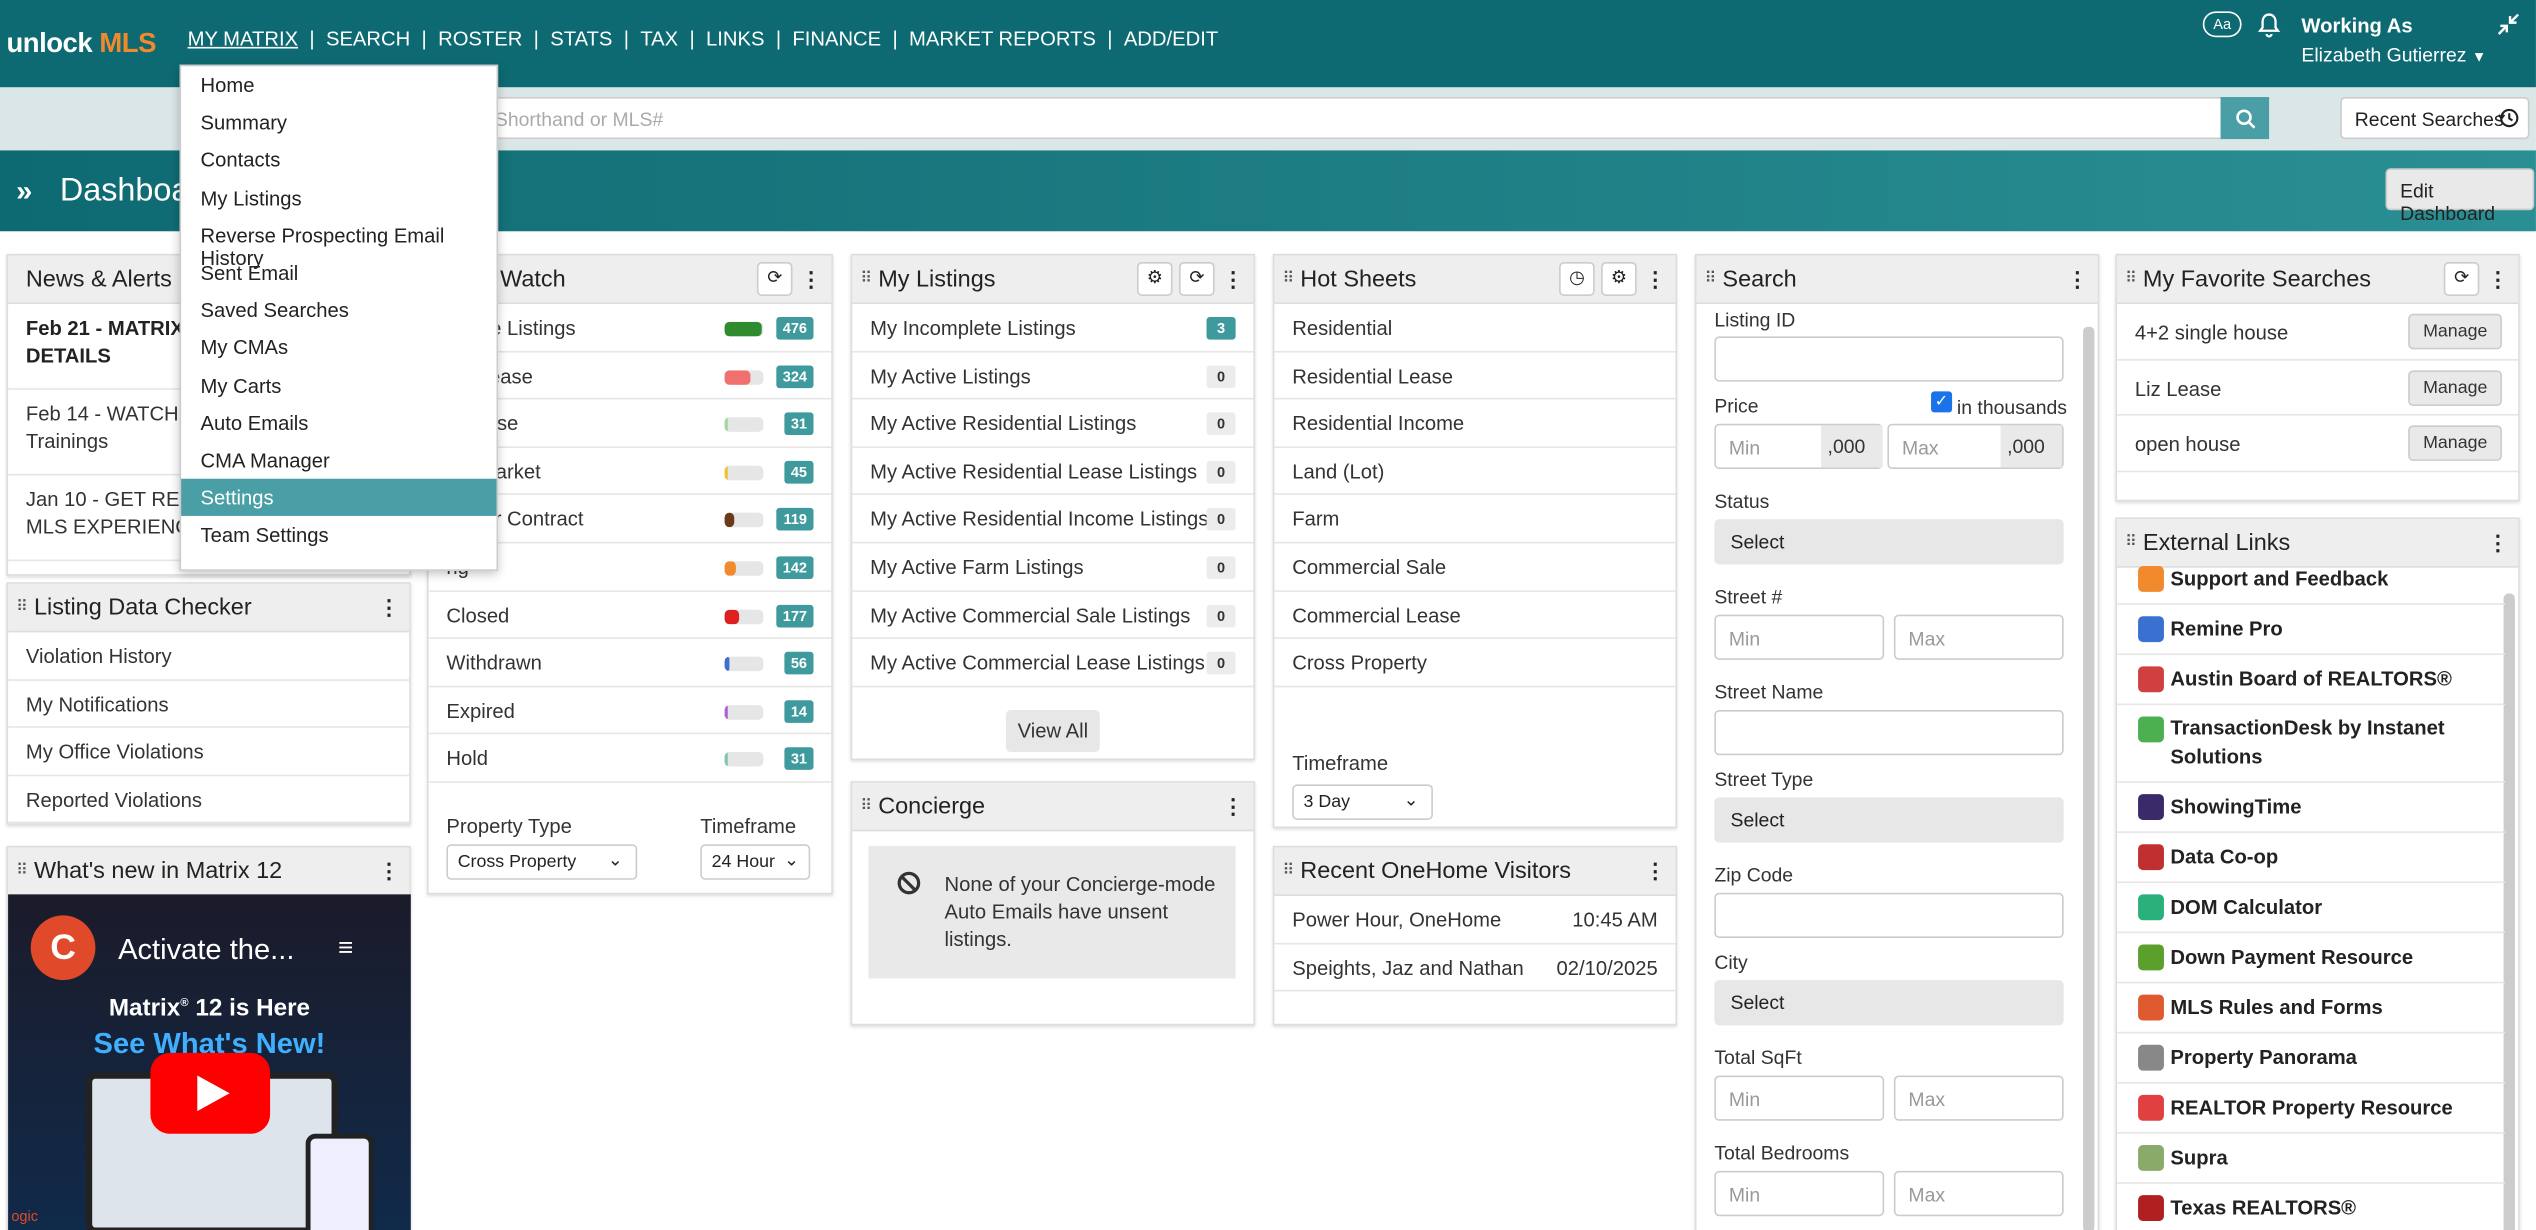 The image size is (2536, 1230). I want to click on external-link: Property Panorama, so click(2311, 1058).